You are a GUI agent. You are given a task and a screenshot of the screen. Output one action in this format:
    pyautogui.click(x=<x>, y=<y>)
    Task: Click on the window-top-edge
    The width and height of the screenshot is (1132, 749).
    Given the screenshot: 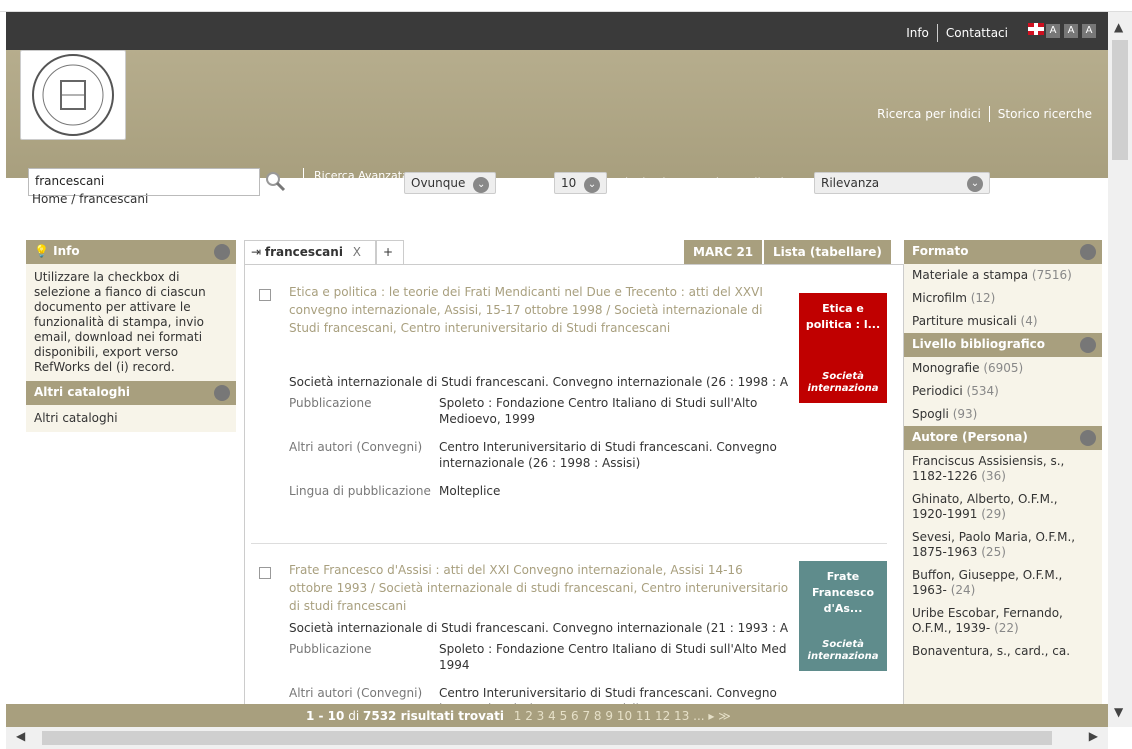 What is the action you would take?
    pyautogui.click(x=566, y=6)
    